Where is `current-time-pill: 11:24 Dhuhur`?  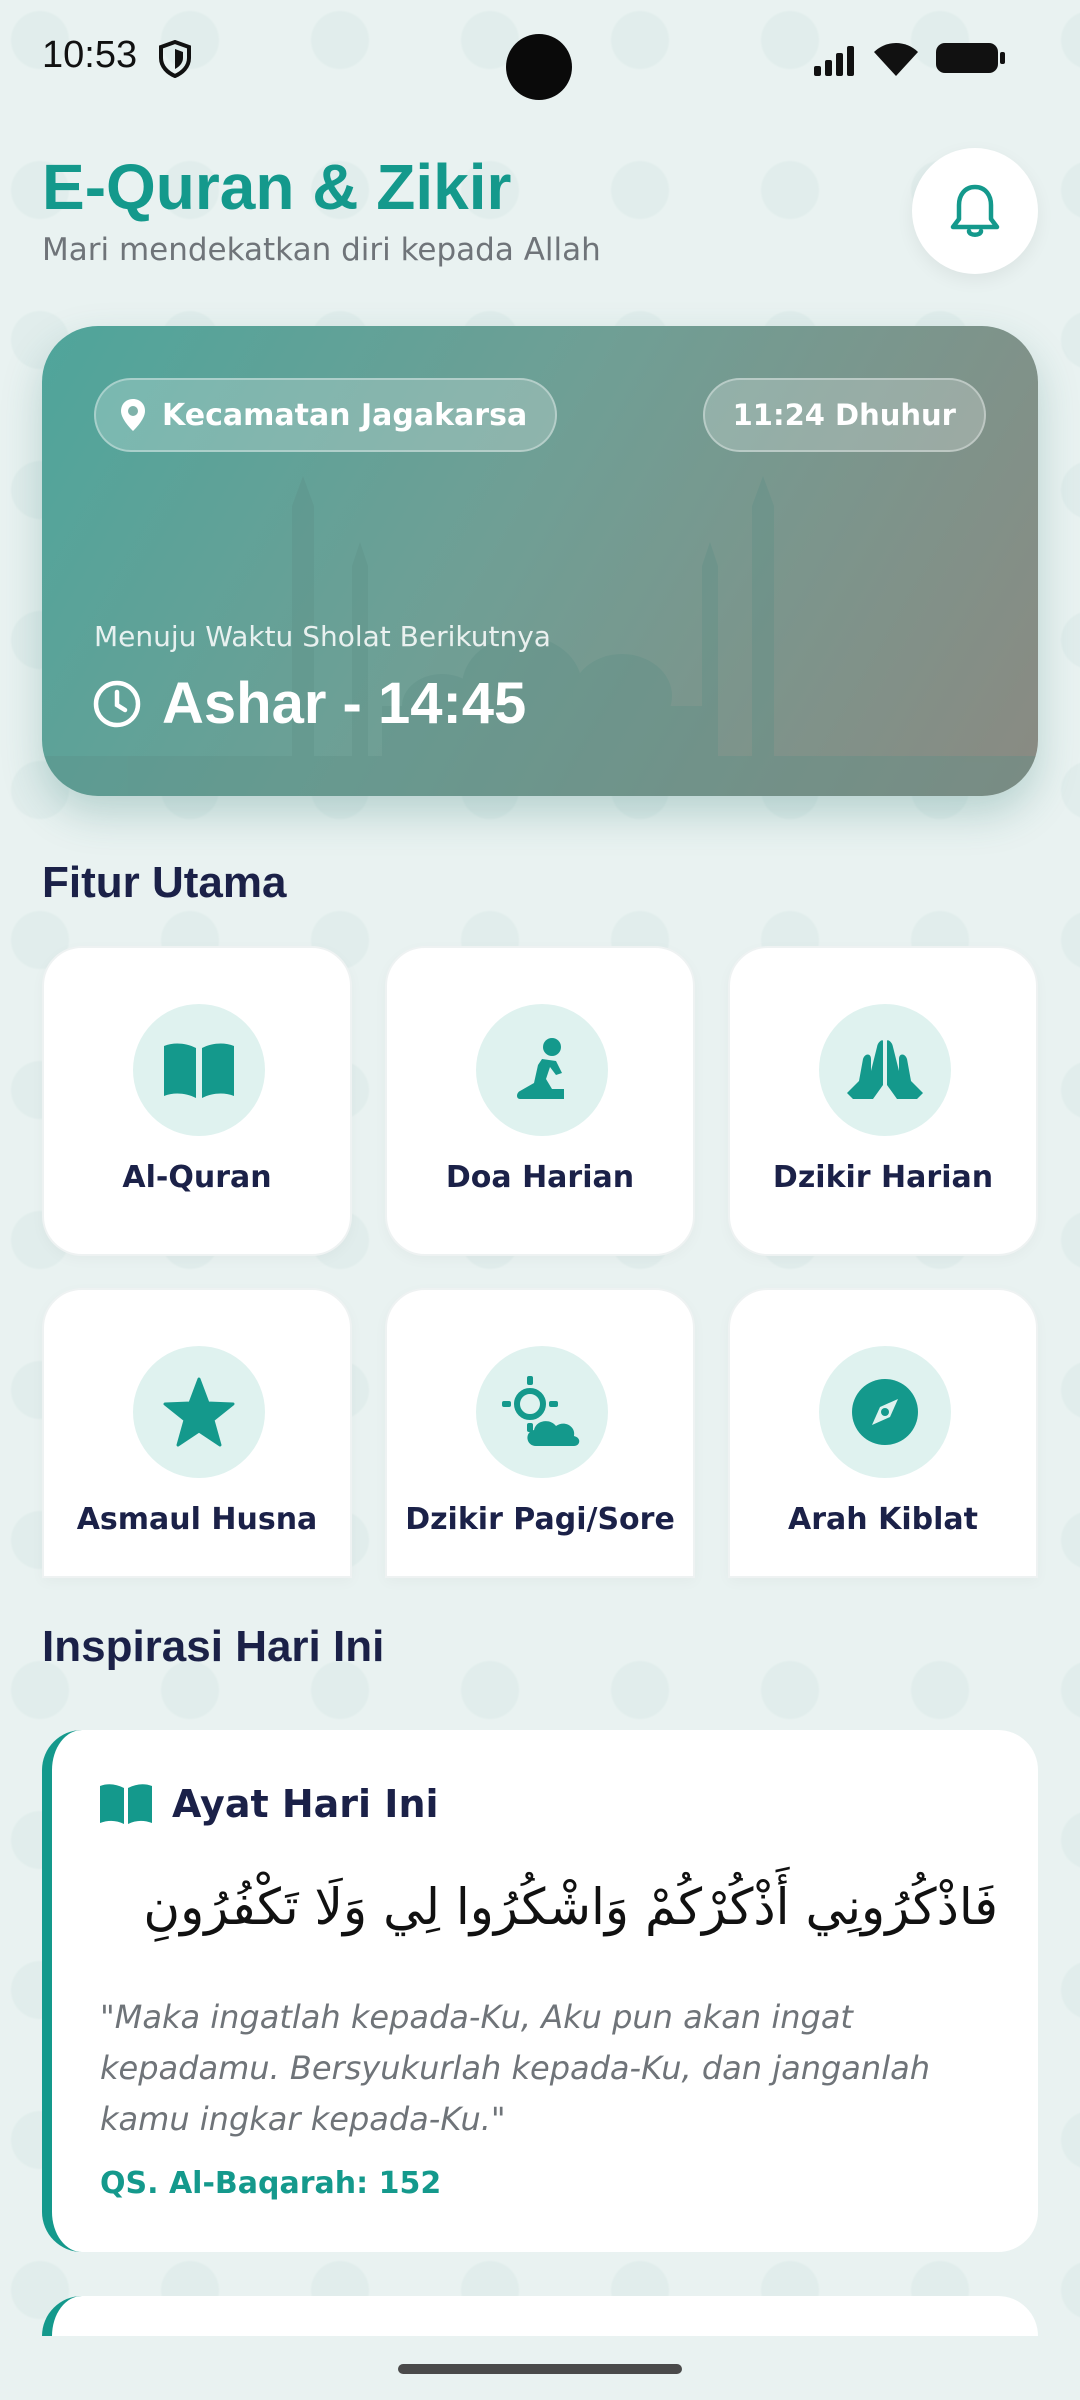 current-time-pill: 11:24 Dhuhur is located at coordinates (844, 415).